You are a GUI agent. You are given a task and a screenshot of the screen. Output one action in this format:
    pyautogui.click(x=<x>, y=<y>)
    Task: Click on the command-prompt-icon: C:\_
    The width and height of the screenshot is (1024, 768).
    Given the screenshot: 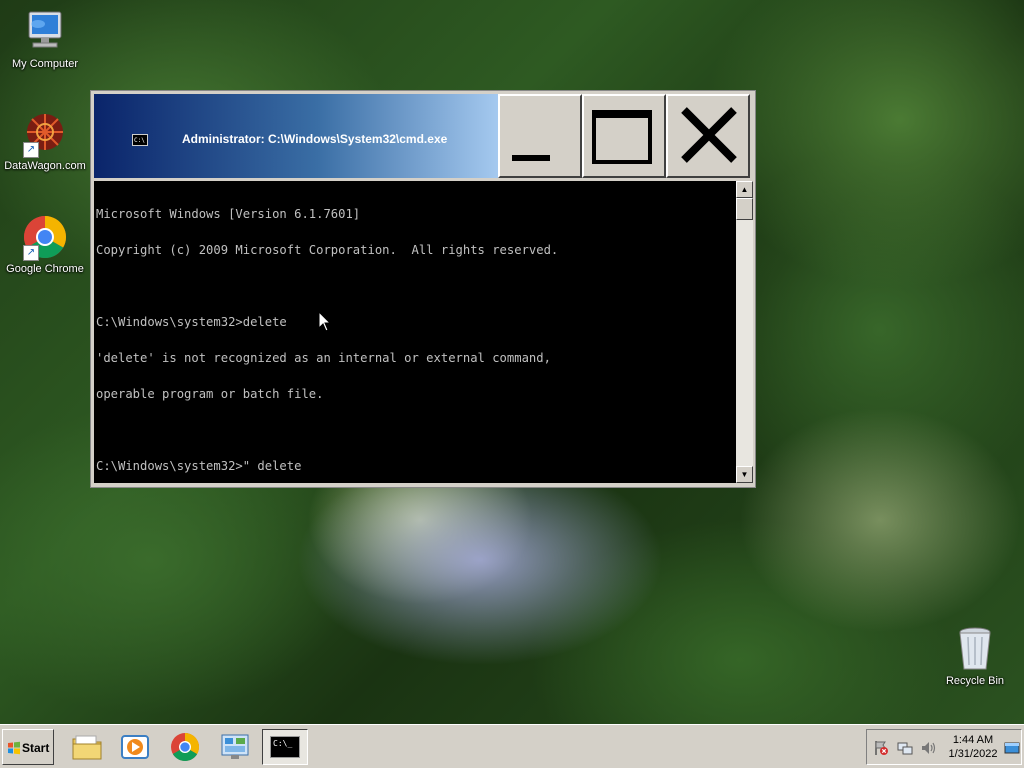 What is the action you would take?
    pyautogui.click(x=285, y=747)
    